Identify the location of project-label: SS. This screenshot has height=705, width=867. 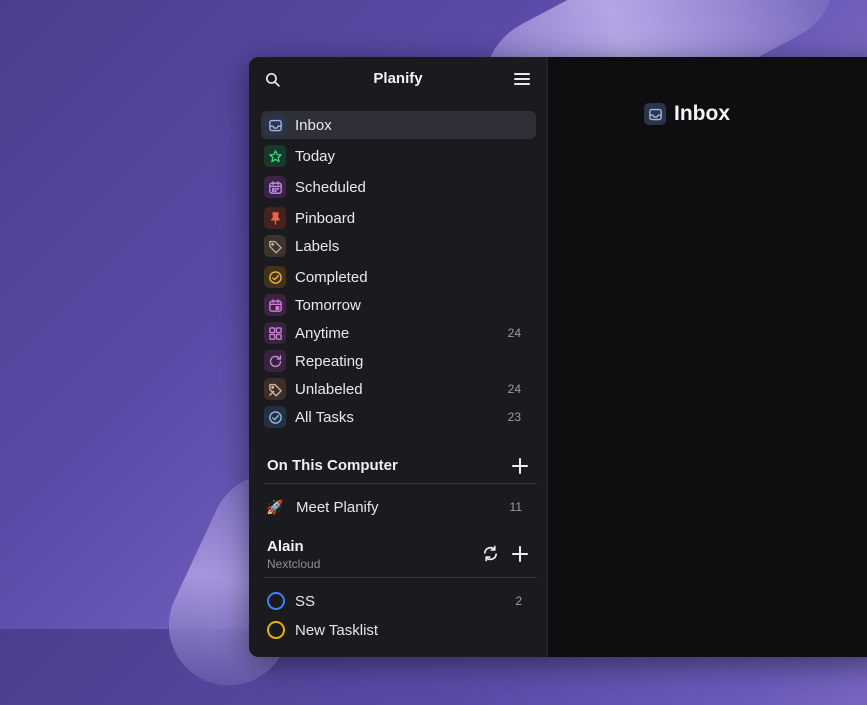
(305, 601).